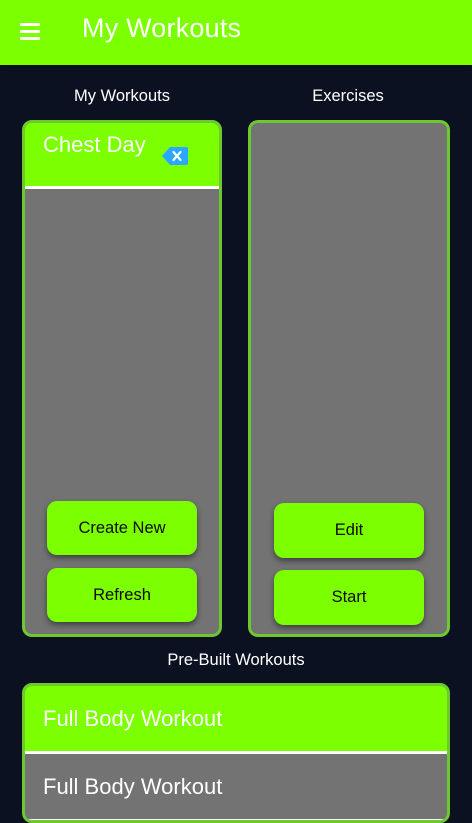 The height and width of the screenshot is (823, 472). Describe the element at coordinates (31, 32) in the screenshot. I see `hamburger-menu-icon` at that location.